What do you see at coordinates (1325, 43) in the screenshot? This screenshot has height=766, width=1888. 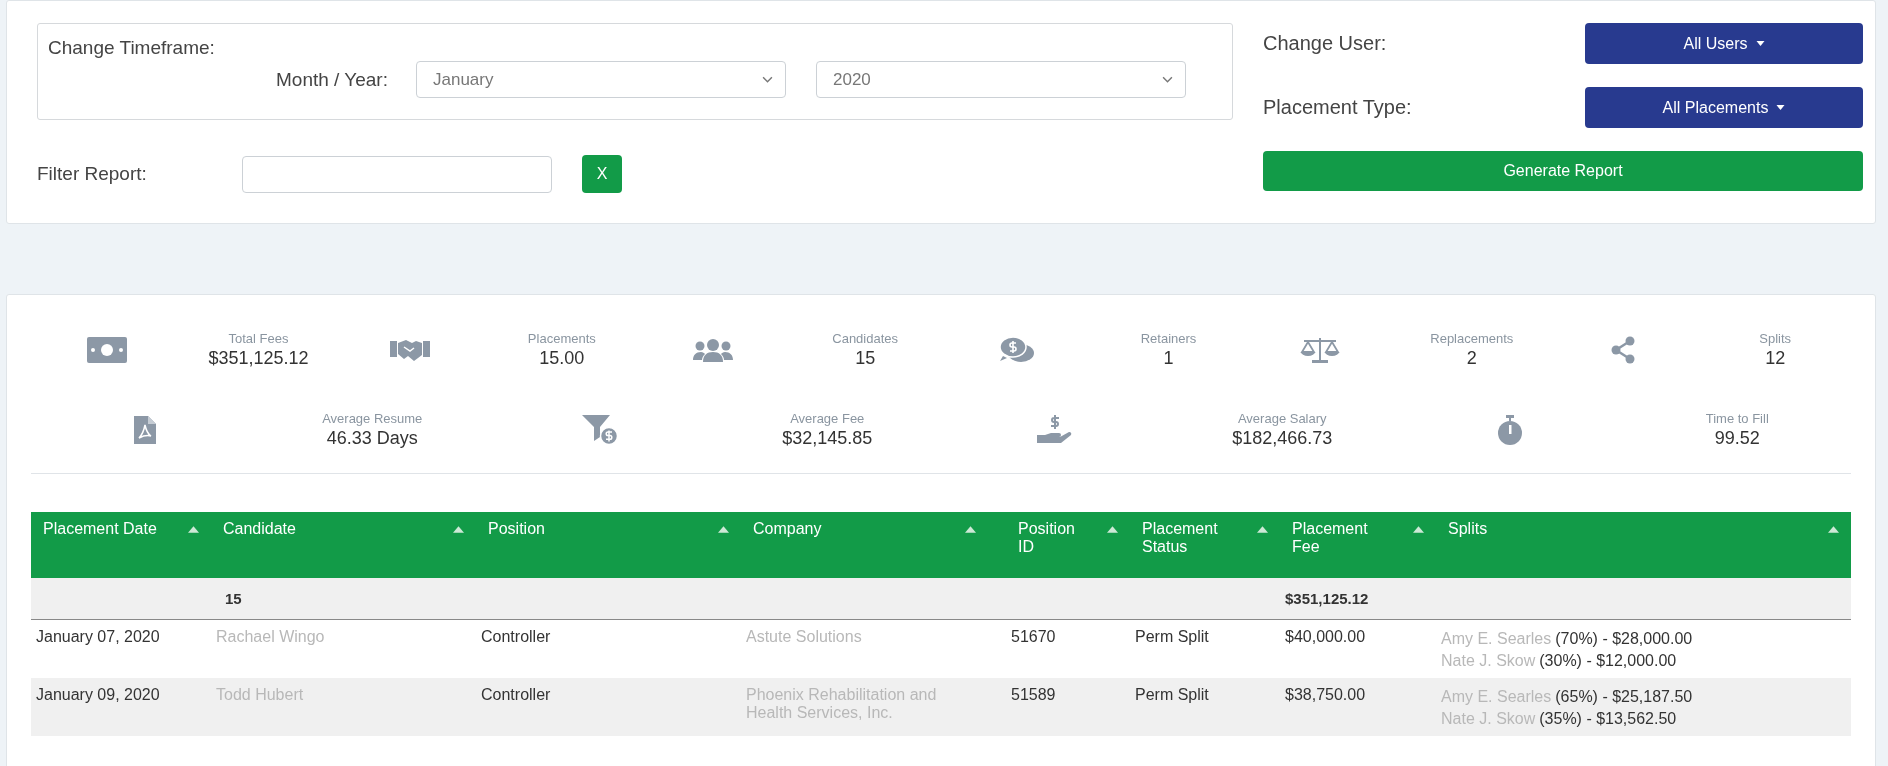 I see `user-label: Change User:` at bounding box center [1325, 43].